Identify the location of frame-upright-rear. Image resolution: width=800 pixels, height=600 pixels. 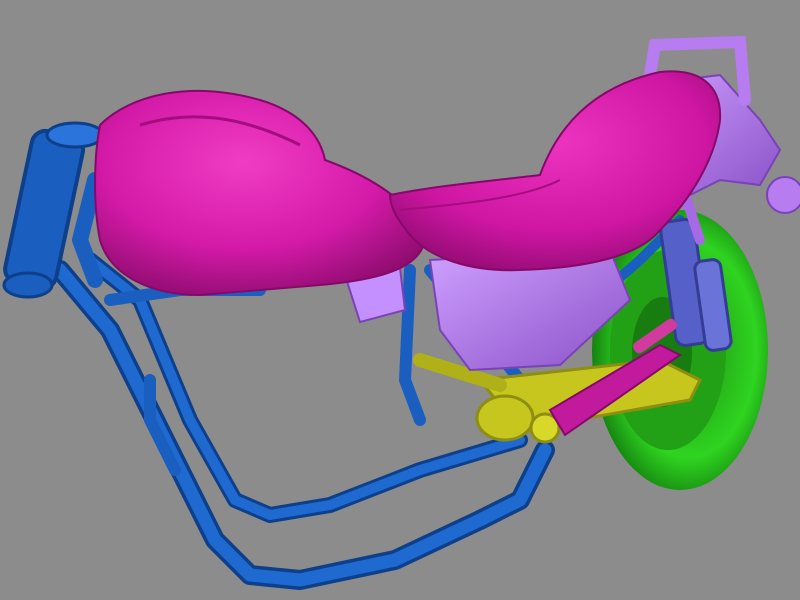
(412, 345).